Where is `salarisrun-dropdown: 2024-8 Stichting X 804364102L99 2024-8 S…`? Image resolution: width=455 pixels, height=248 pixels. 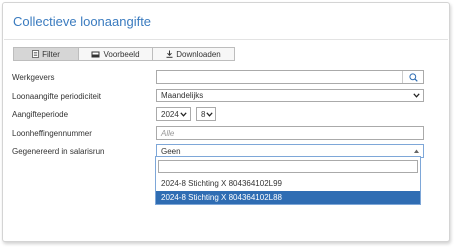 salarisrun-dropdown: 2024-8 Stichting X 804364102L99 2024-8 S… is located at coordinates (288, 180).